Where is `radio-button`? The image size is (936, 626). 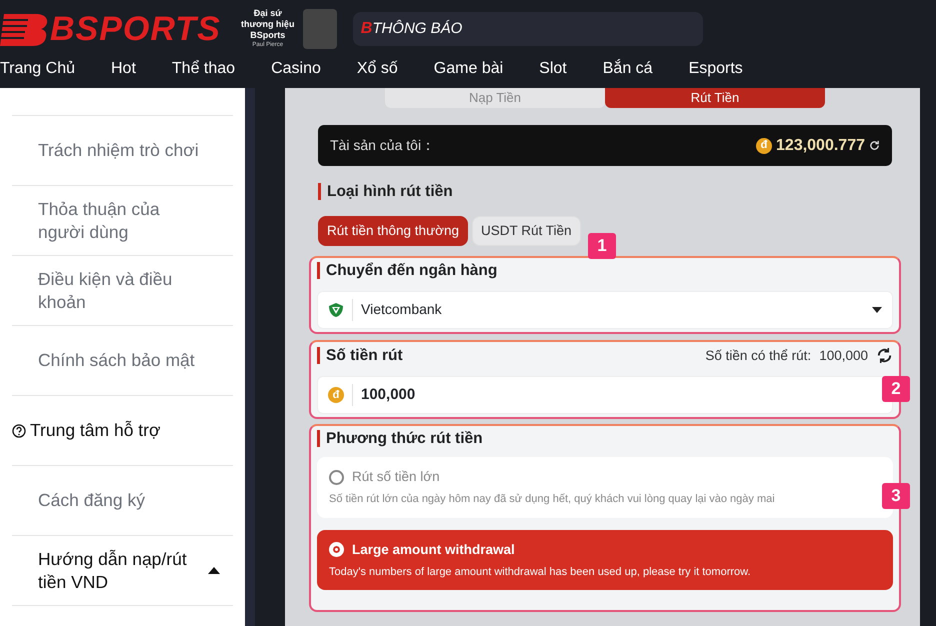
radio-button is located at coordinates (336, 477).